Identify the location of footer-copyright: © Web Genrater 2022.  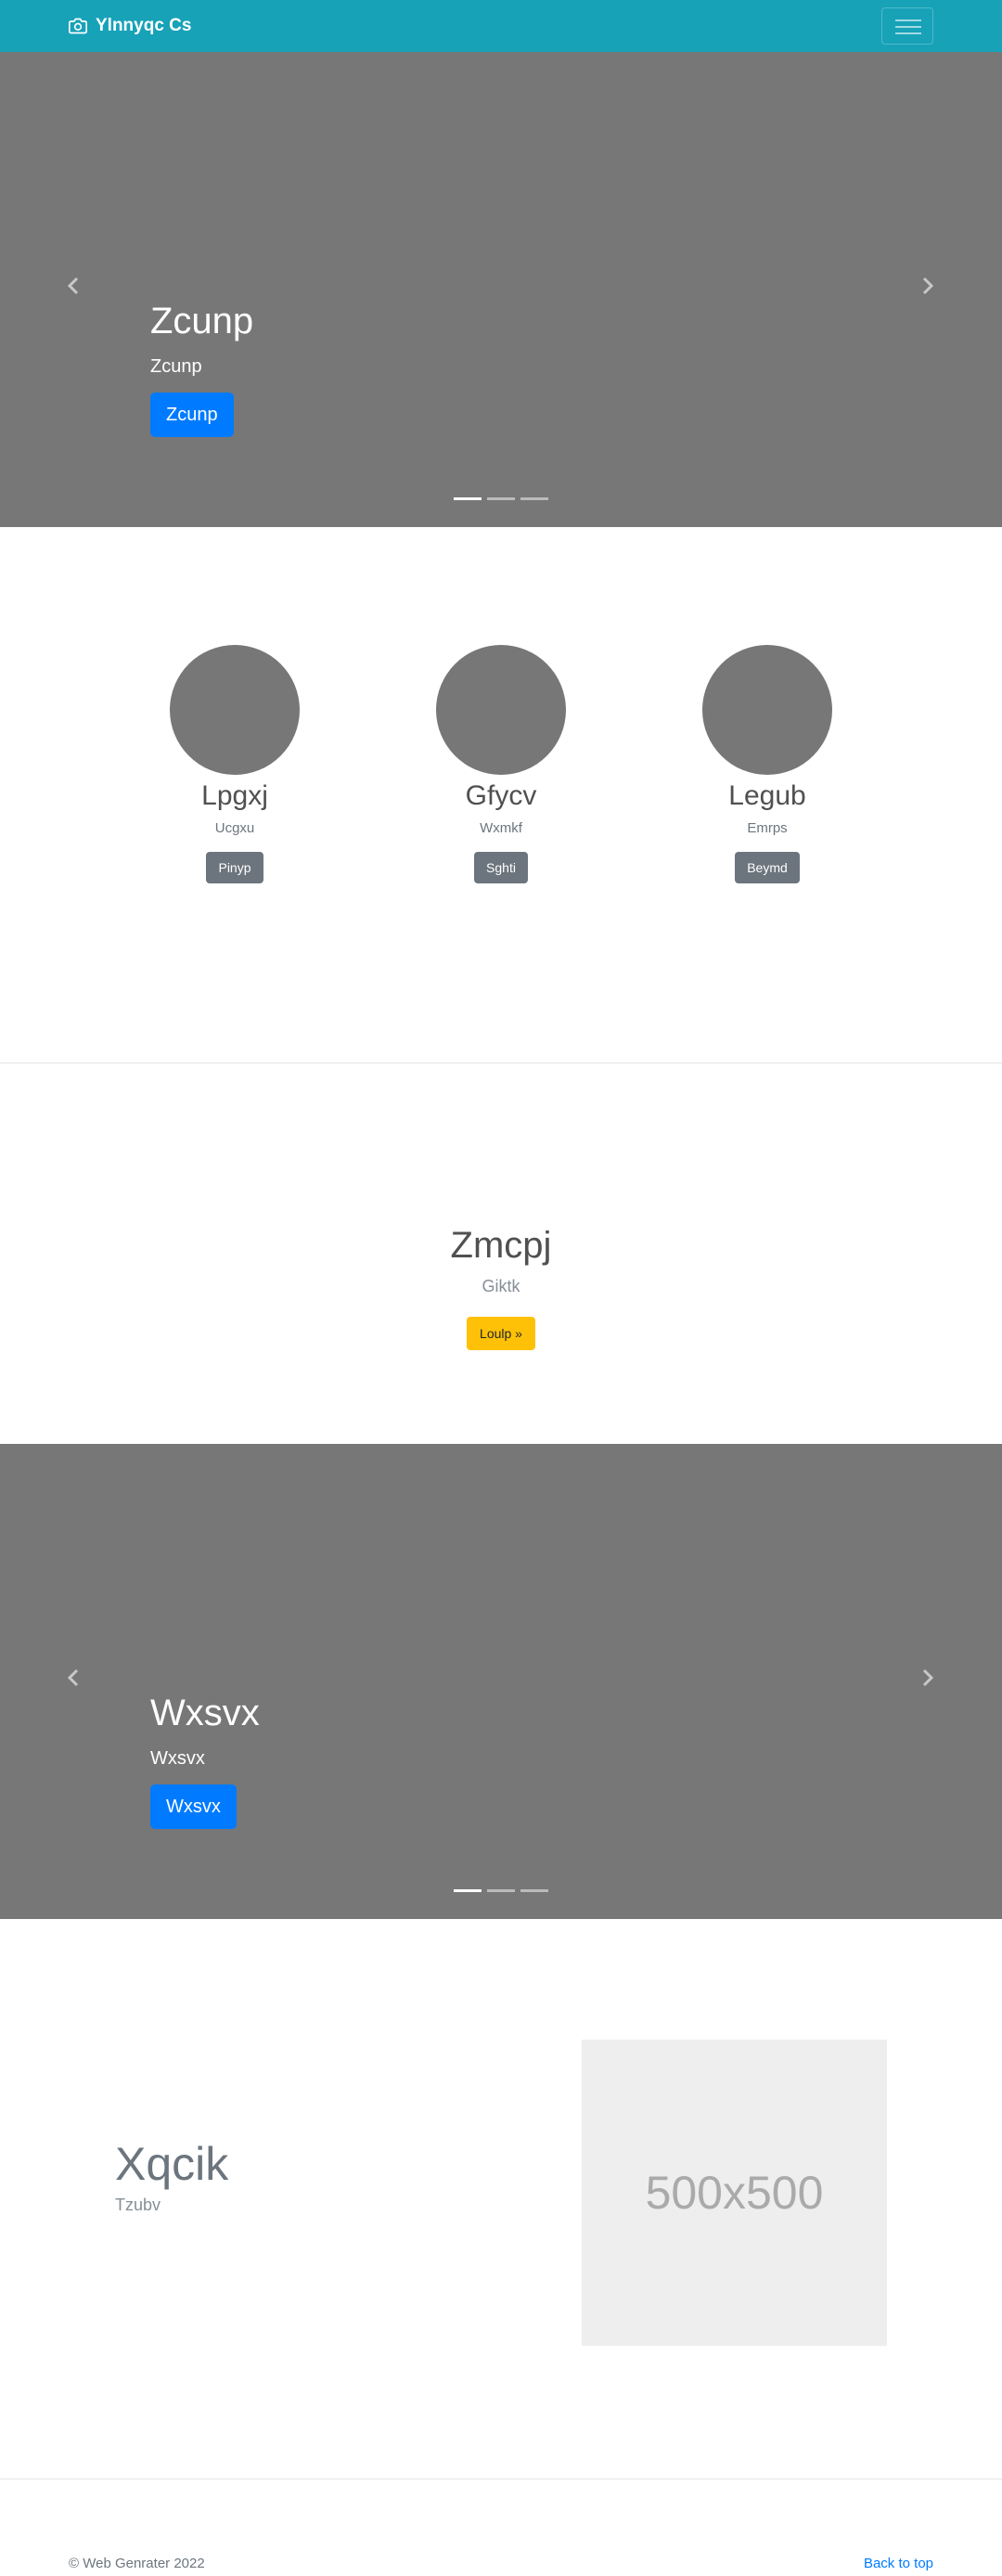
(137, 2563).